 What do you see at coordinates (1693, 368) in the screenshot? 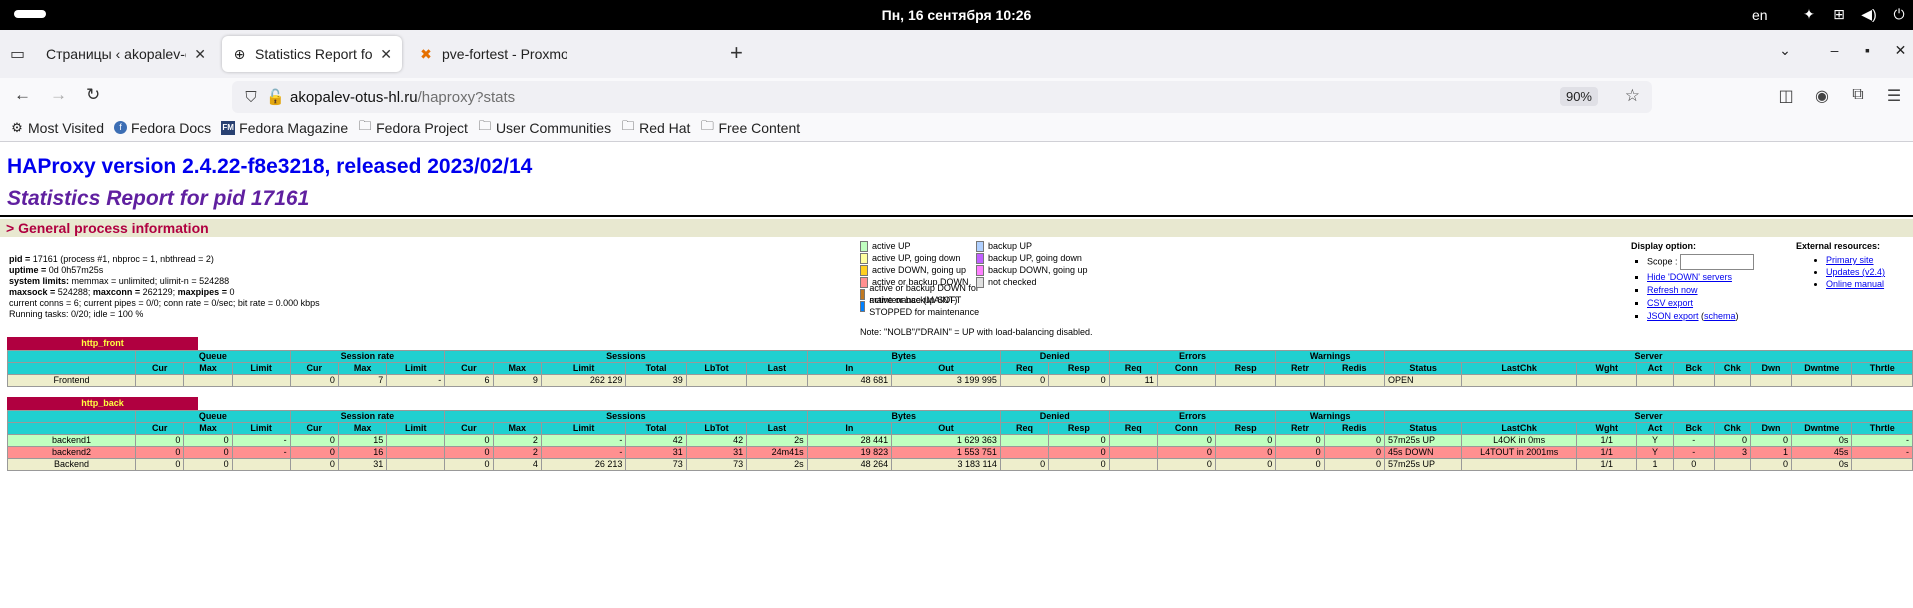
I see `column-header: Bck` at bounding box center [1693, 368].